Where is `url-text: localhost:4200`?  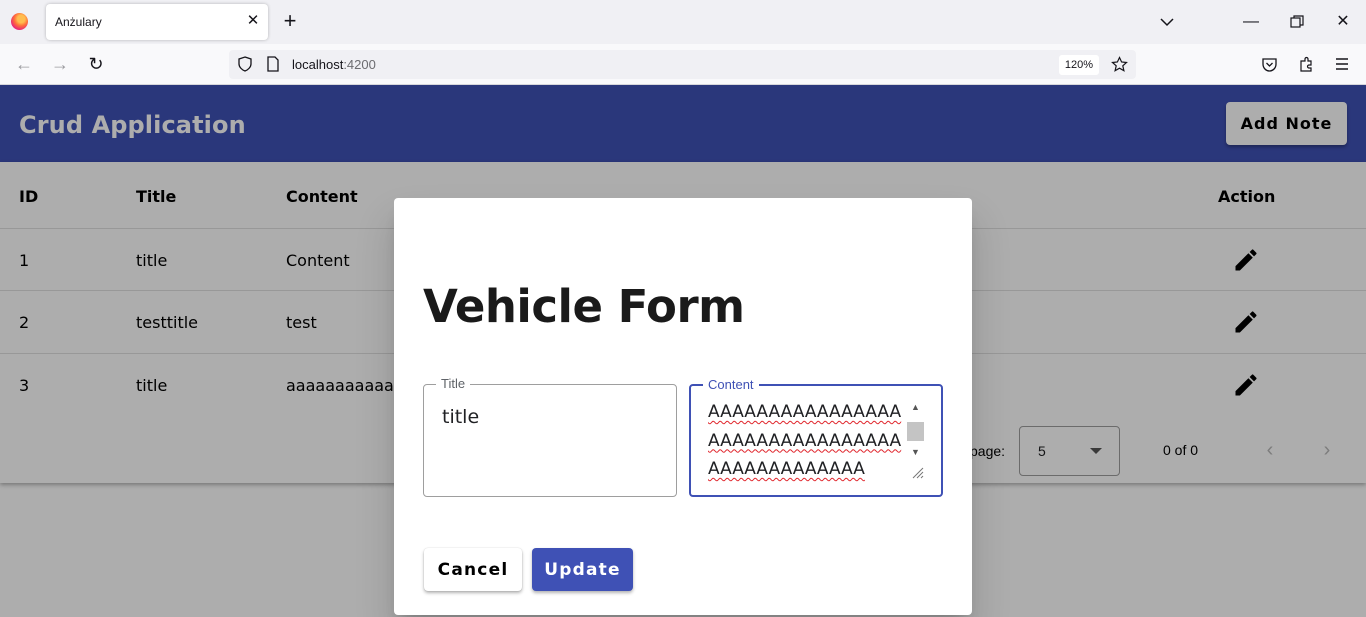
url-text: localhost:4200 is located at coordinates (334, 64).